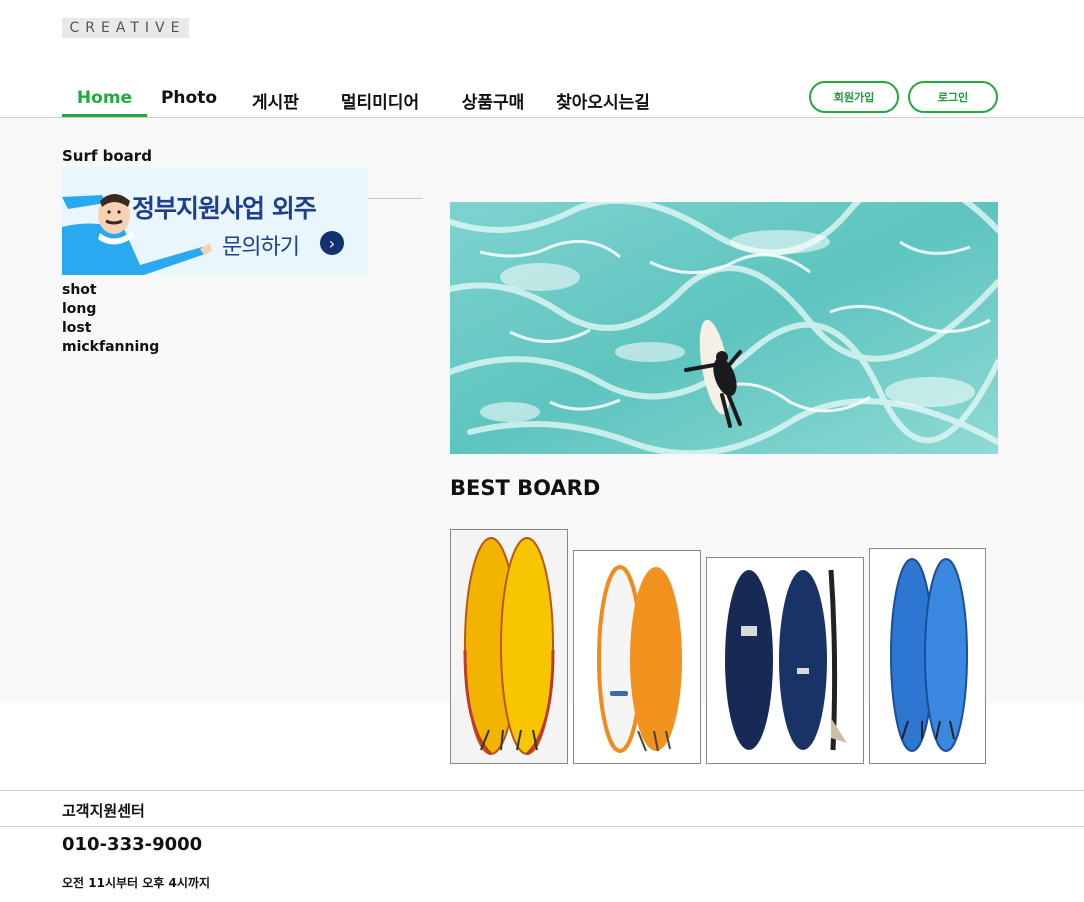 The height and width of the screenshot is (902, 1084). I want to click on surfboard-blue-image, so click(929, 655).